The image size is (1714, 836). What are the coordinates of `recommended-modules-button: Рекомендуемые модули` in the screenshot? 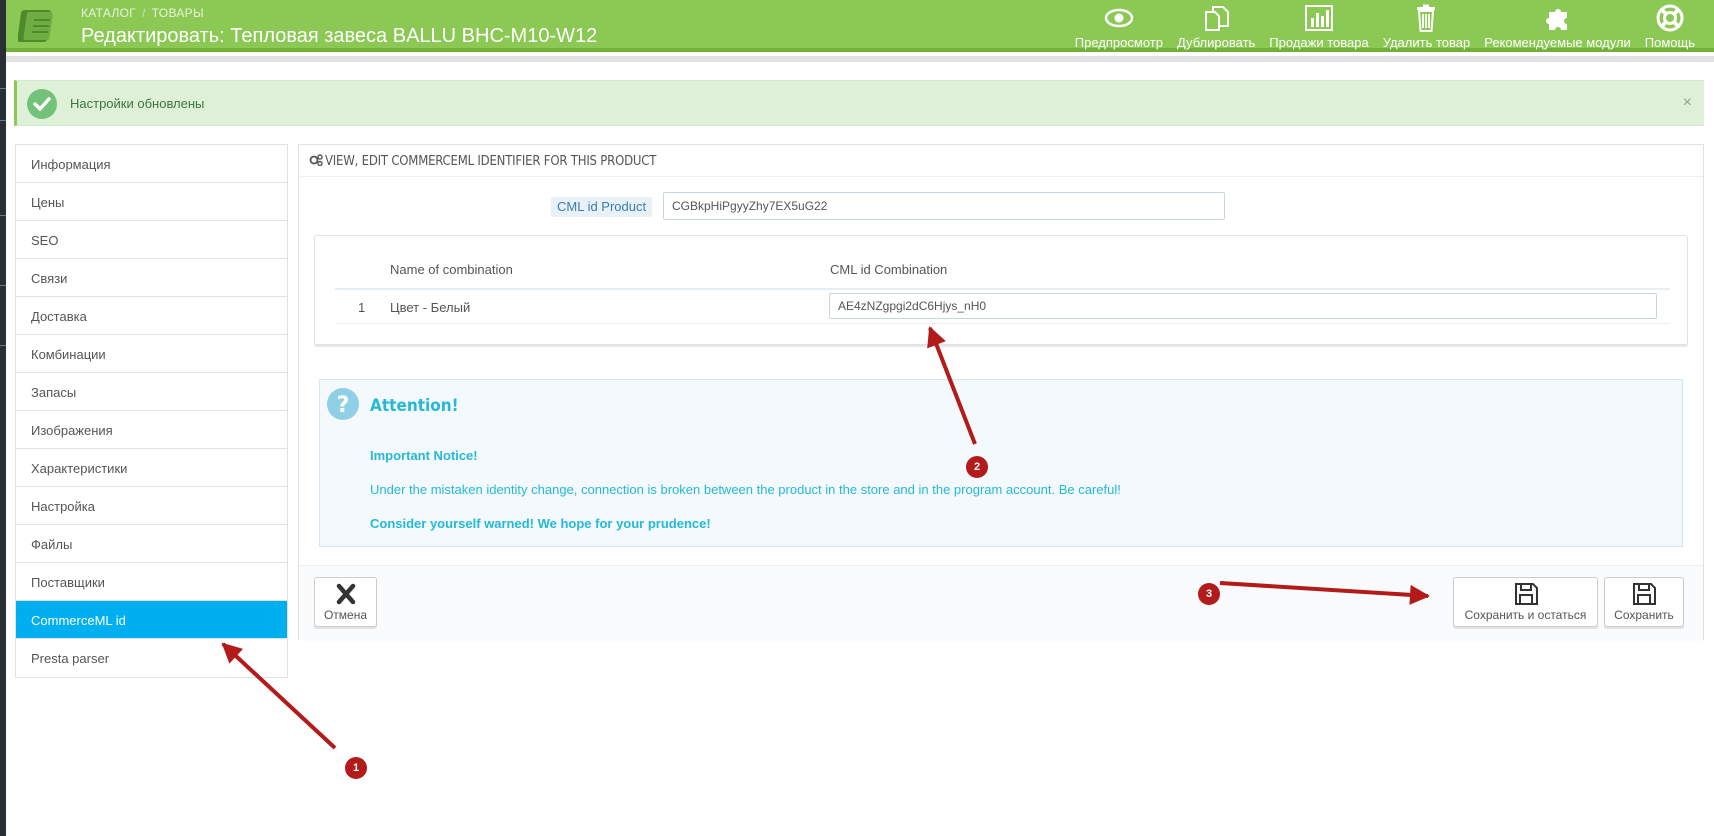 It's located at (1557, 27).